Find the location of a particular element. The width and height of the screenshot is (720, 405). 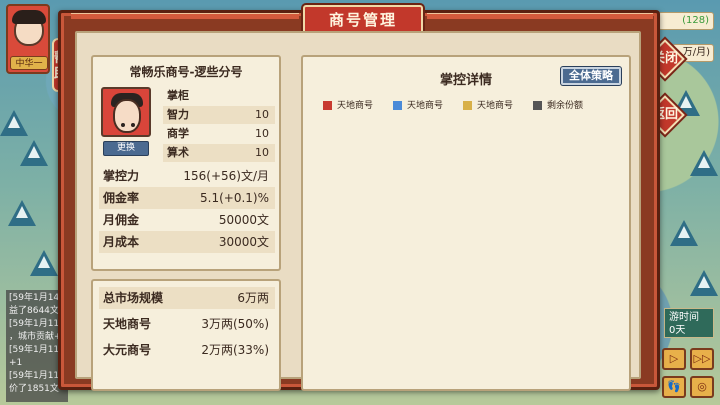

manager-label-row: 掌柜 is located at coordinates (219, 96).